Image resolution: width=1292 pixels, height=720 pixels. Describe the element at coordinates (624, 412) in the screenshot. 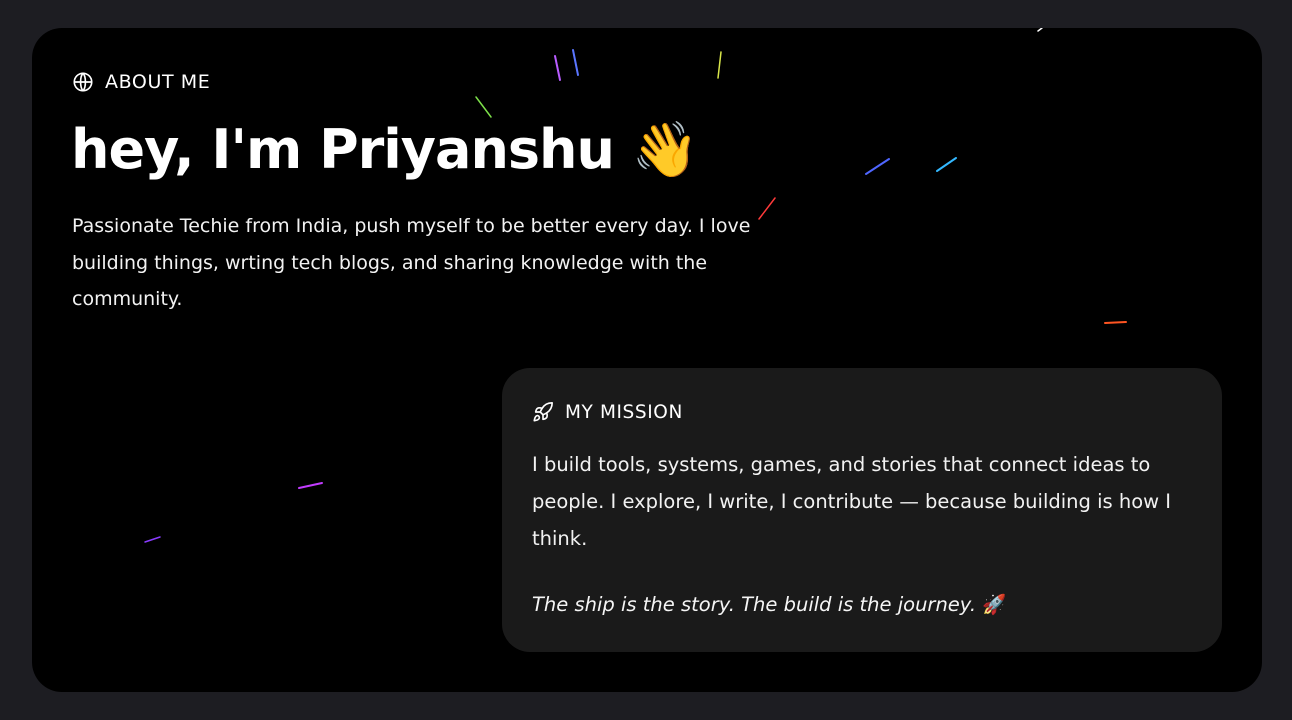

I see `mission-label-text: MY MISSION` at that location.